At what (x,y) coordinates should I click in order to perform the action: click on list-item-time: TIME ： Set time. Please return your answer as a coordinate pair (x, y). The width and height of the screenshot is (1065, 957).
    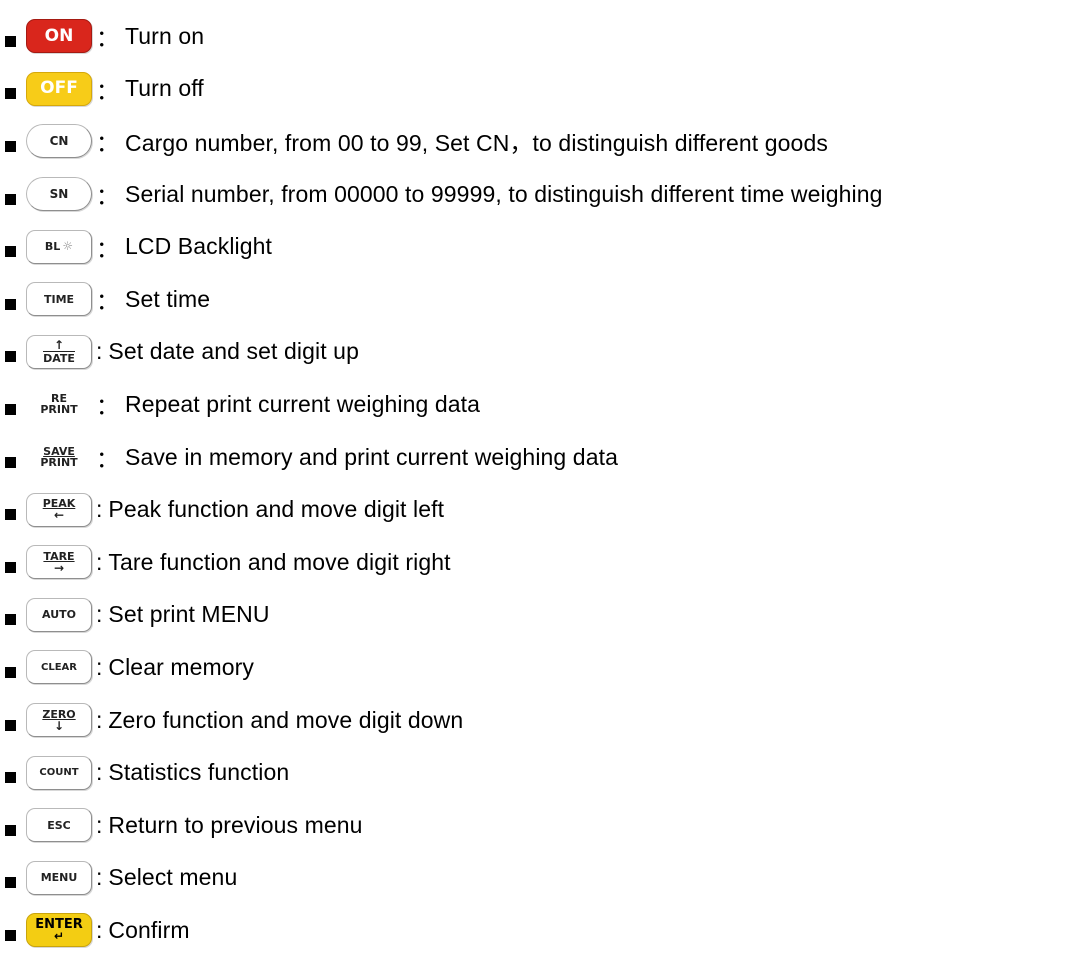
    Looking at the image, I should click on (532, 299).